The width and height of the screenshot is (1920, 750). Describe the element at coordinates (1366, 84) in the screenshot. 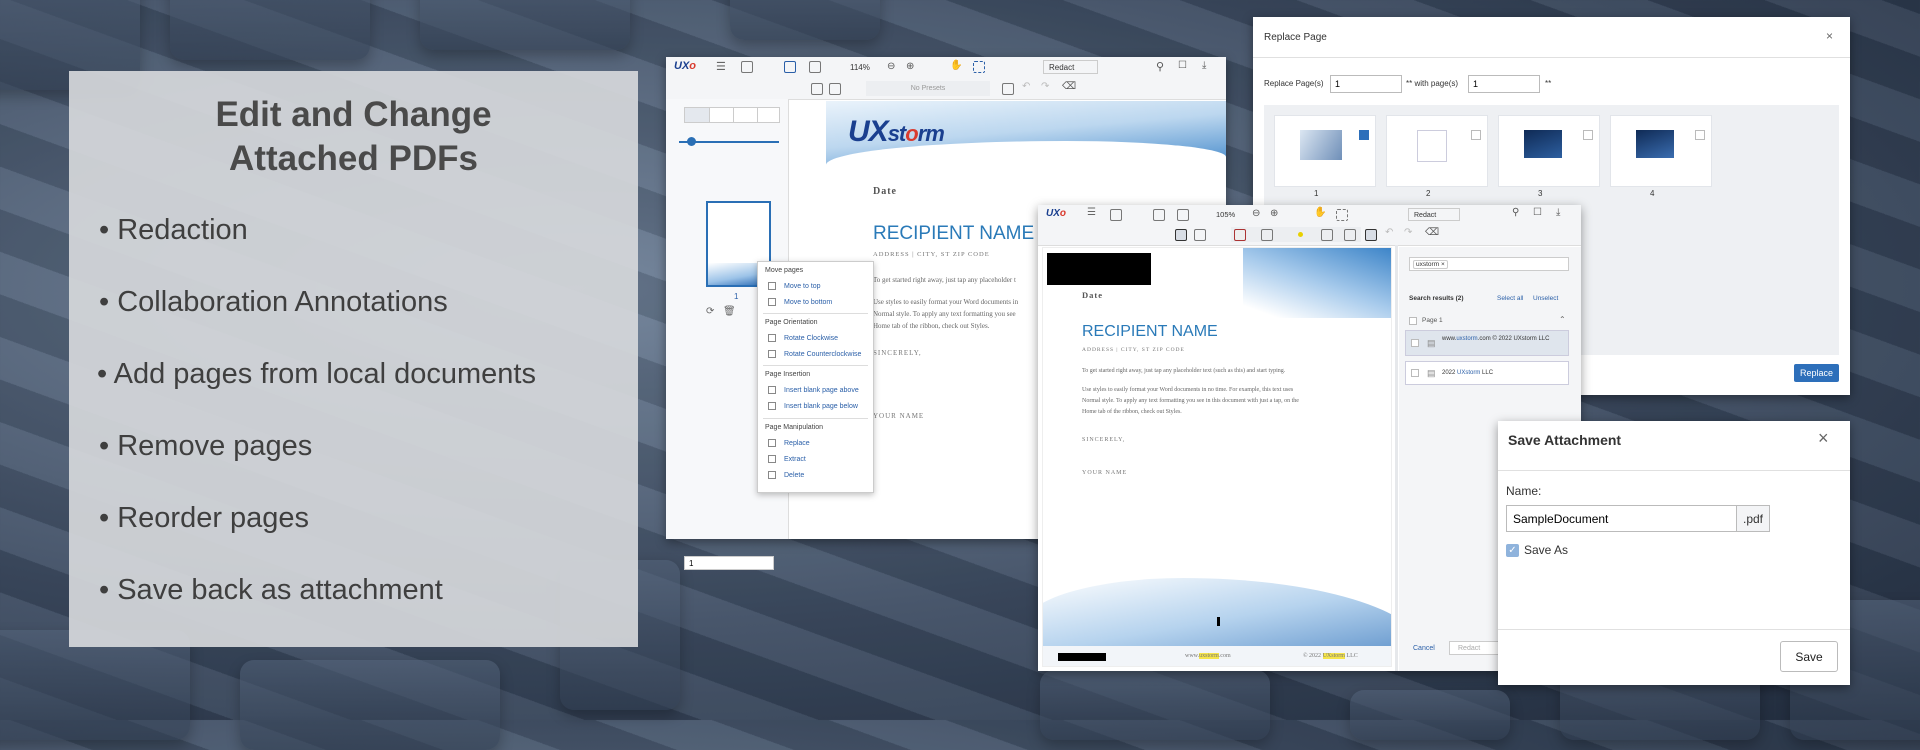

I see `replace-pages-input` at that location.